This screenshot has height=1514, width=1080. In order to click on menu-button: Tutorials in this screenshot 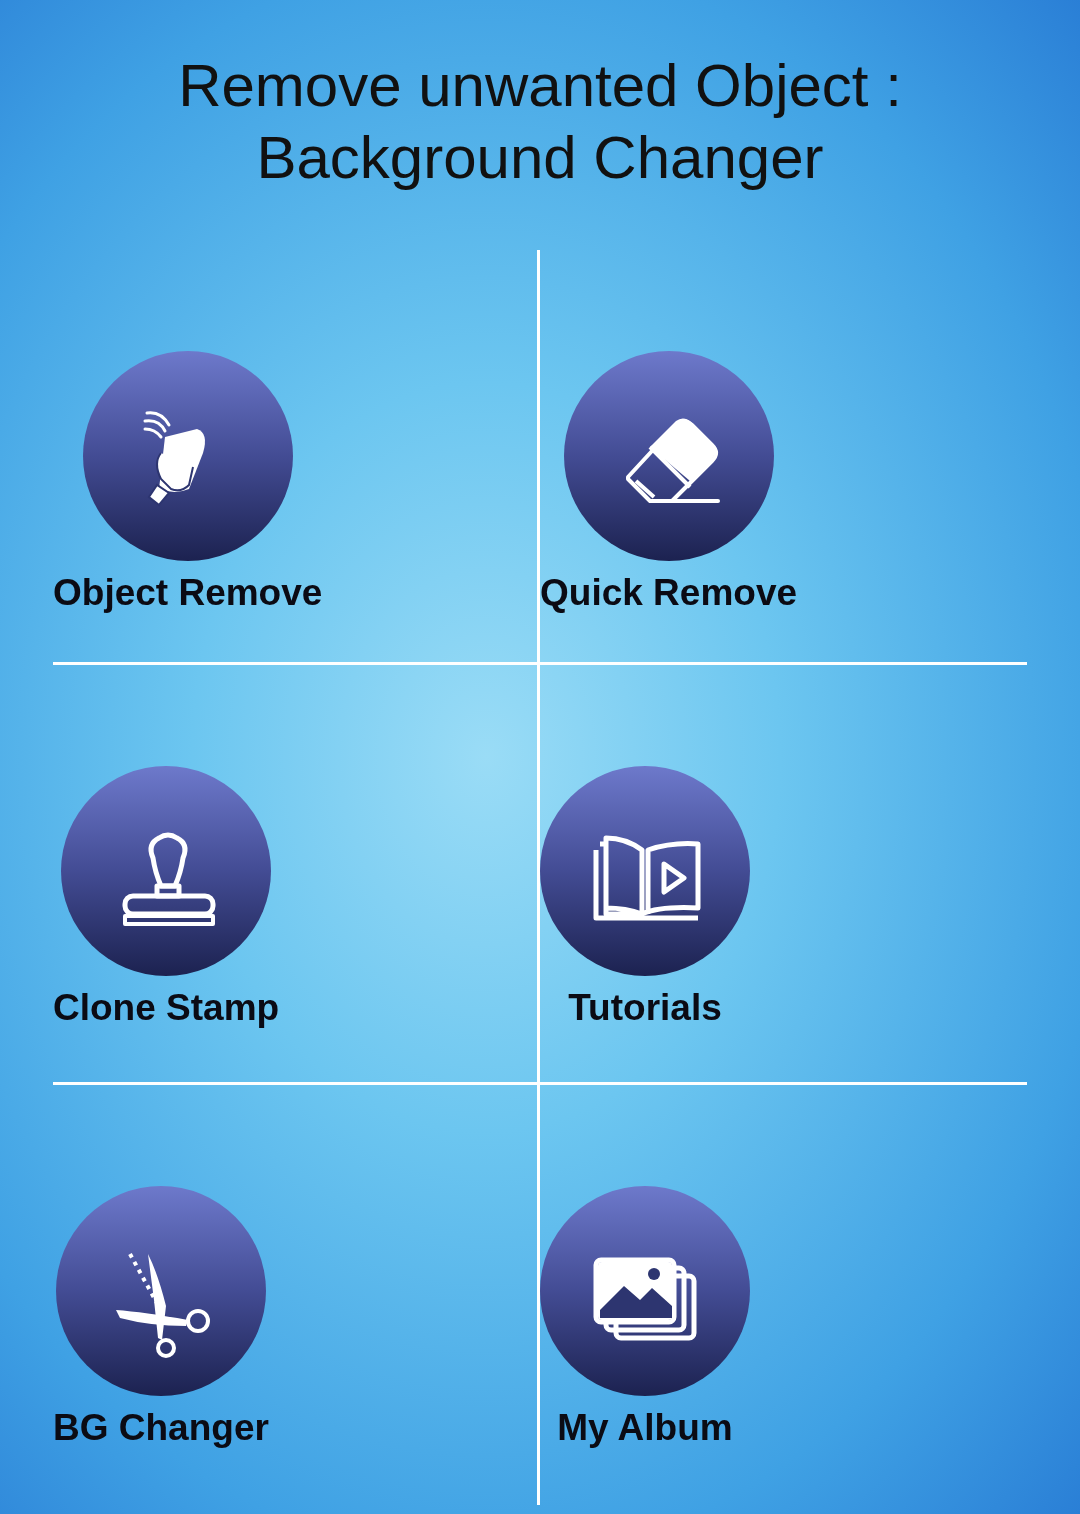, I will do `click(645, 898)`.